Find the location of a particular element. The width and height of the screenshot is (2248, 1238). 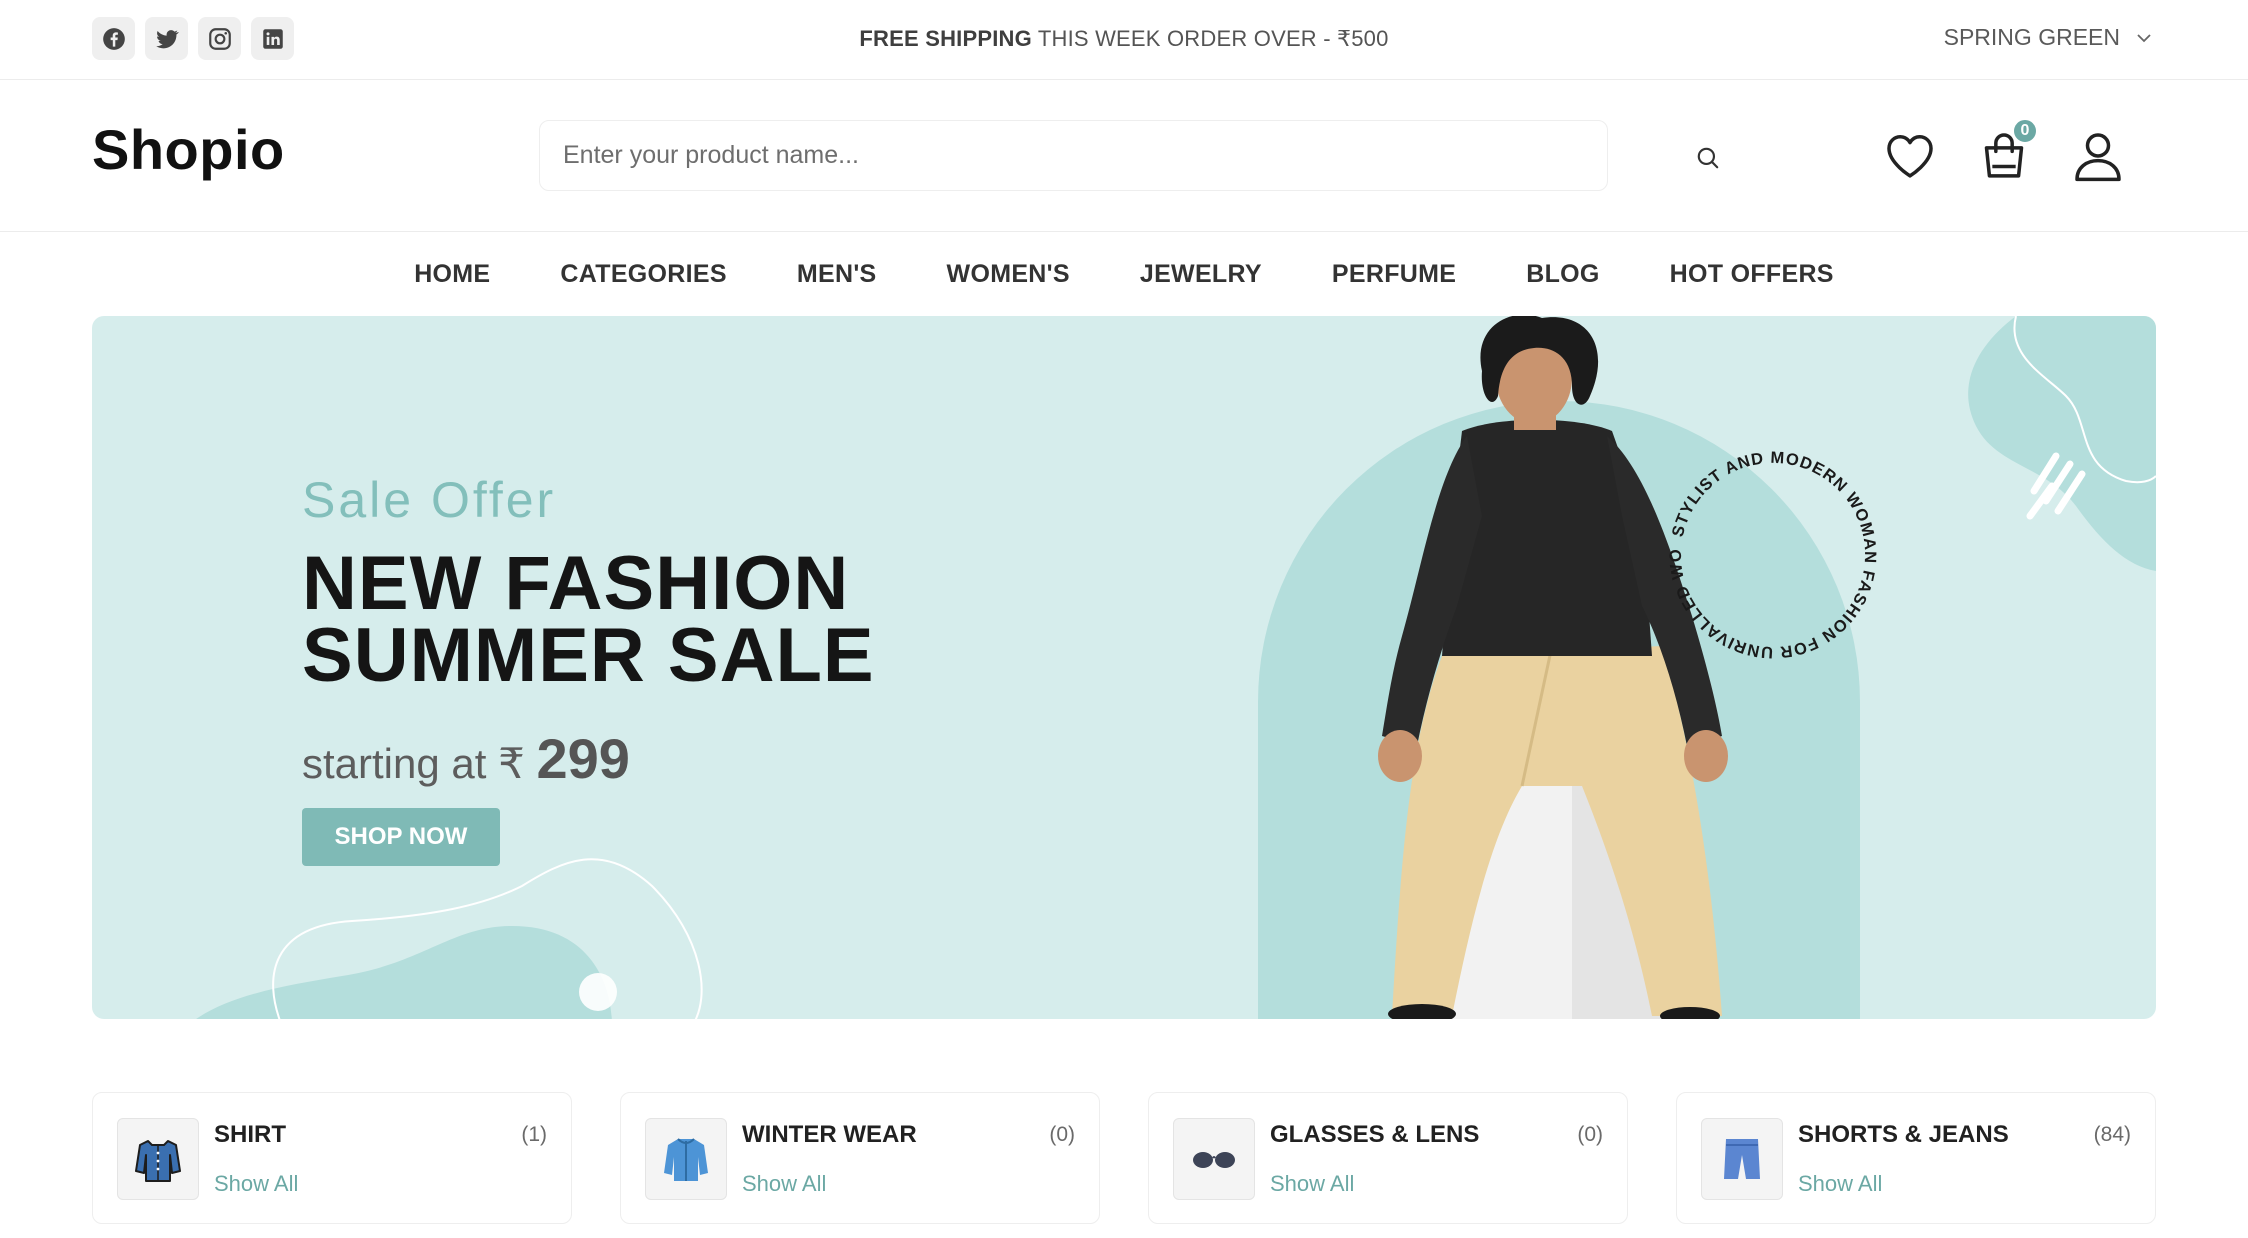

promo-text: THIS WEEK ORDER OVER - ₹500 is located at coordinates (1210, 38).